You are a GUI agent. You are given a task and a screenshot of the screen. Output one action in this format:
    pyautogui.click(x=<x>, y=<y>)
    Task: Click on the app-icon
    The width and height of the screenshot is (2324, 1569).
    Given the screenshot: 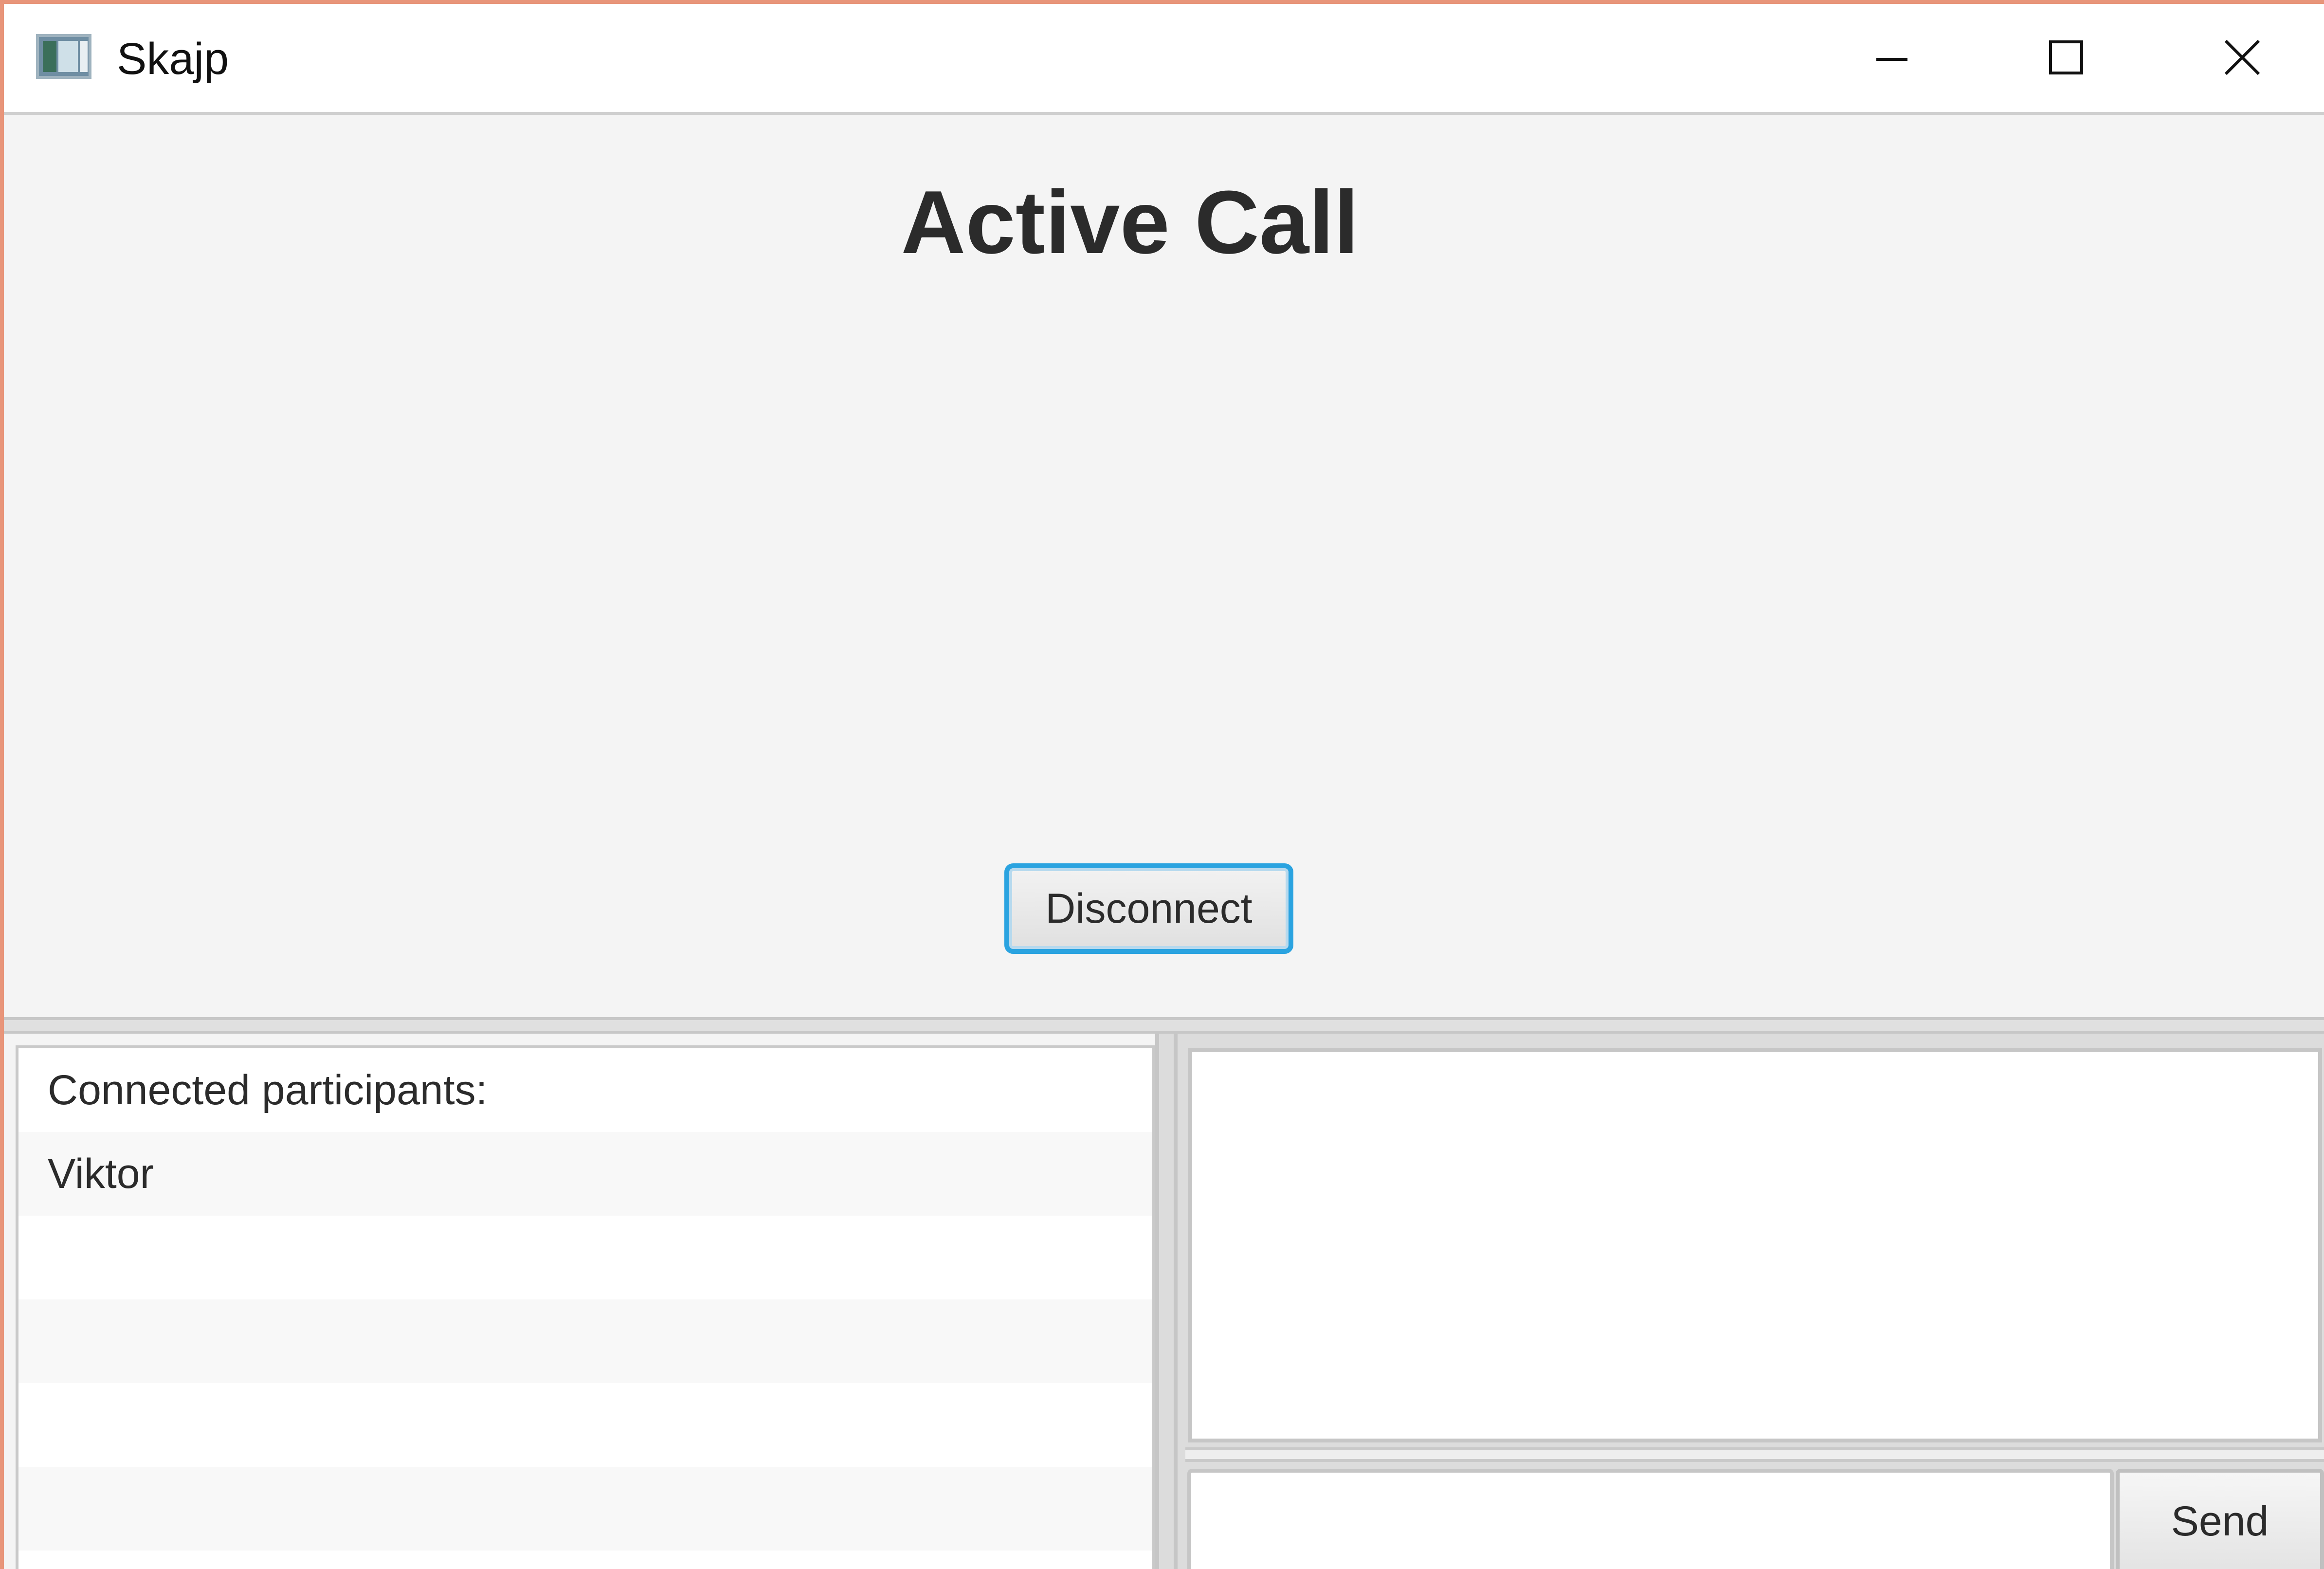 What is the action you would take?
    pyautogui.click(x=63, y=56)
    